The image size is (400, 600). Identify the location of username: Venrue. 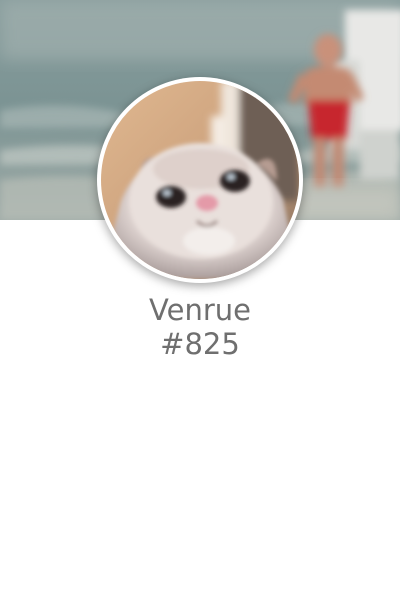
(200, 310).